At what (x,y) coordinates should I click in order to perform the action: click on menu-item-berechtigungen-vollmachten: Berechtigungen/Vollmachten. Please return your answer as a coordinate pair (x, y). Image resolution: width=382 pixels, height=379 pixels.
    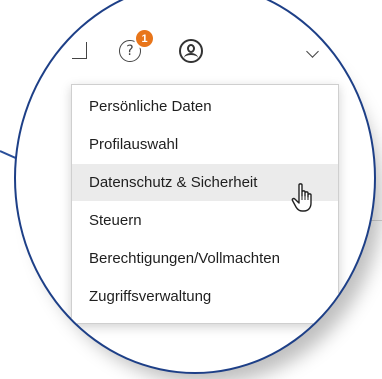
    Looking at the image, I should click on (205, 258).